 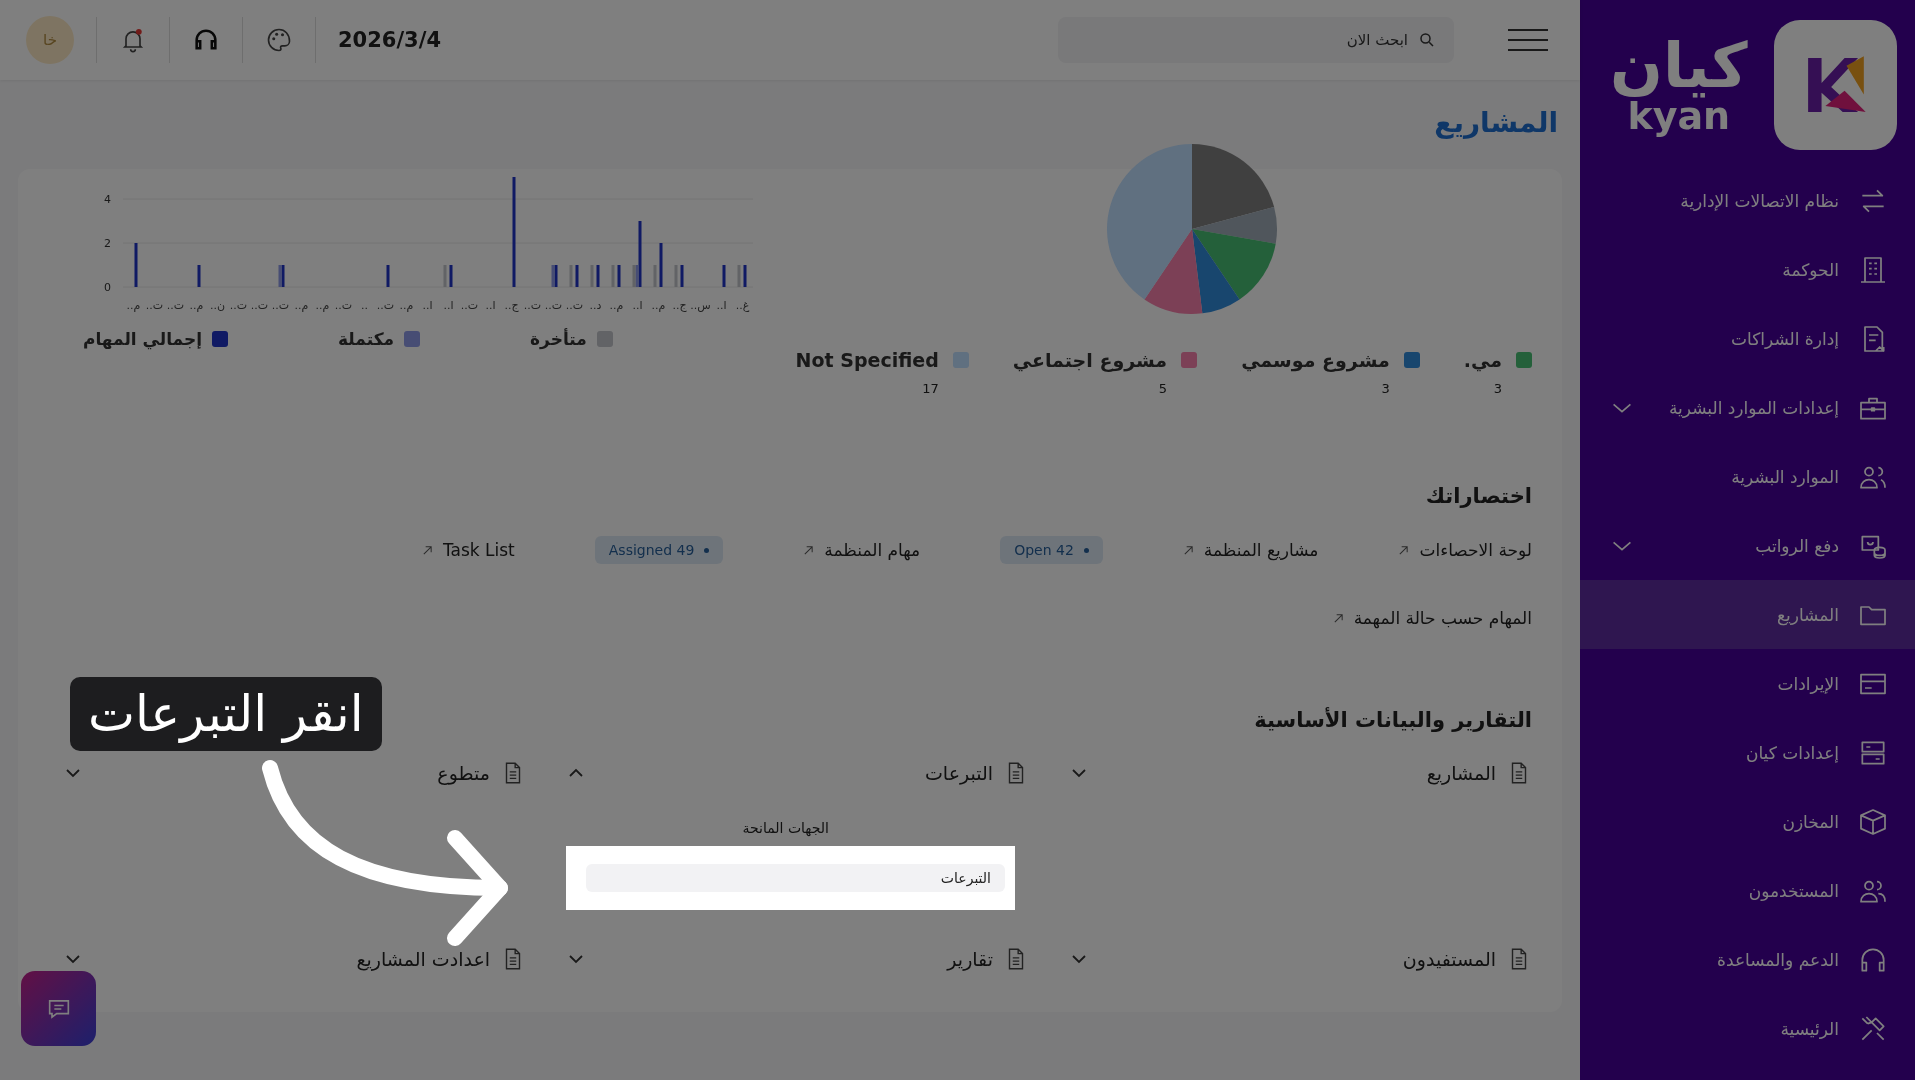 What do you see at coordinates (1679, 66) in the screenshot?
I see `logo-text: كيان` at bounding box center [1679, 66].